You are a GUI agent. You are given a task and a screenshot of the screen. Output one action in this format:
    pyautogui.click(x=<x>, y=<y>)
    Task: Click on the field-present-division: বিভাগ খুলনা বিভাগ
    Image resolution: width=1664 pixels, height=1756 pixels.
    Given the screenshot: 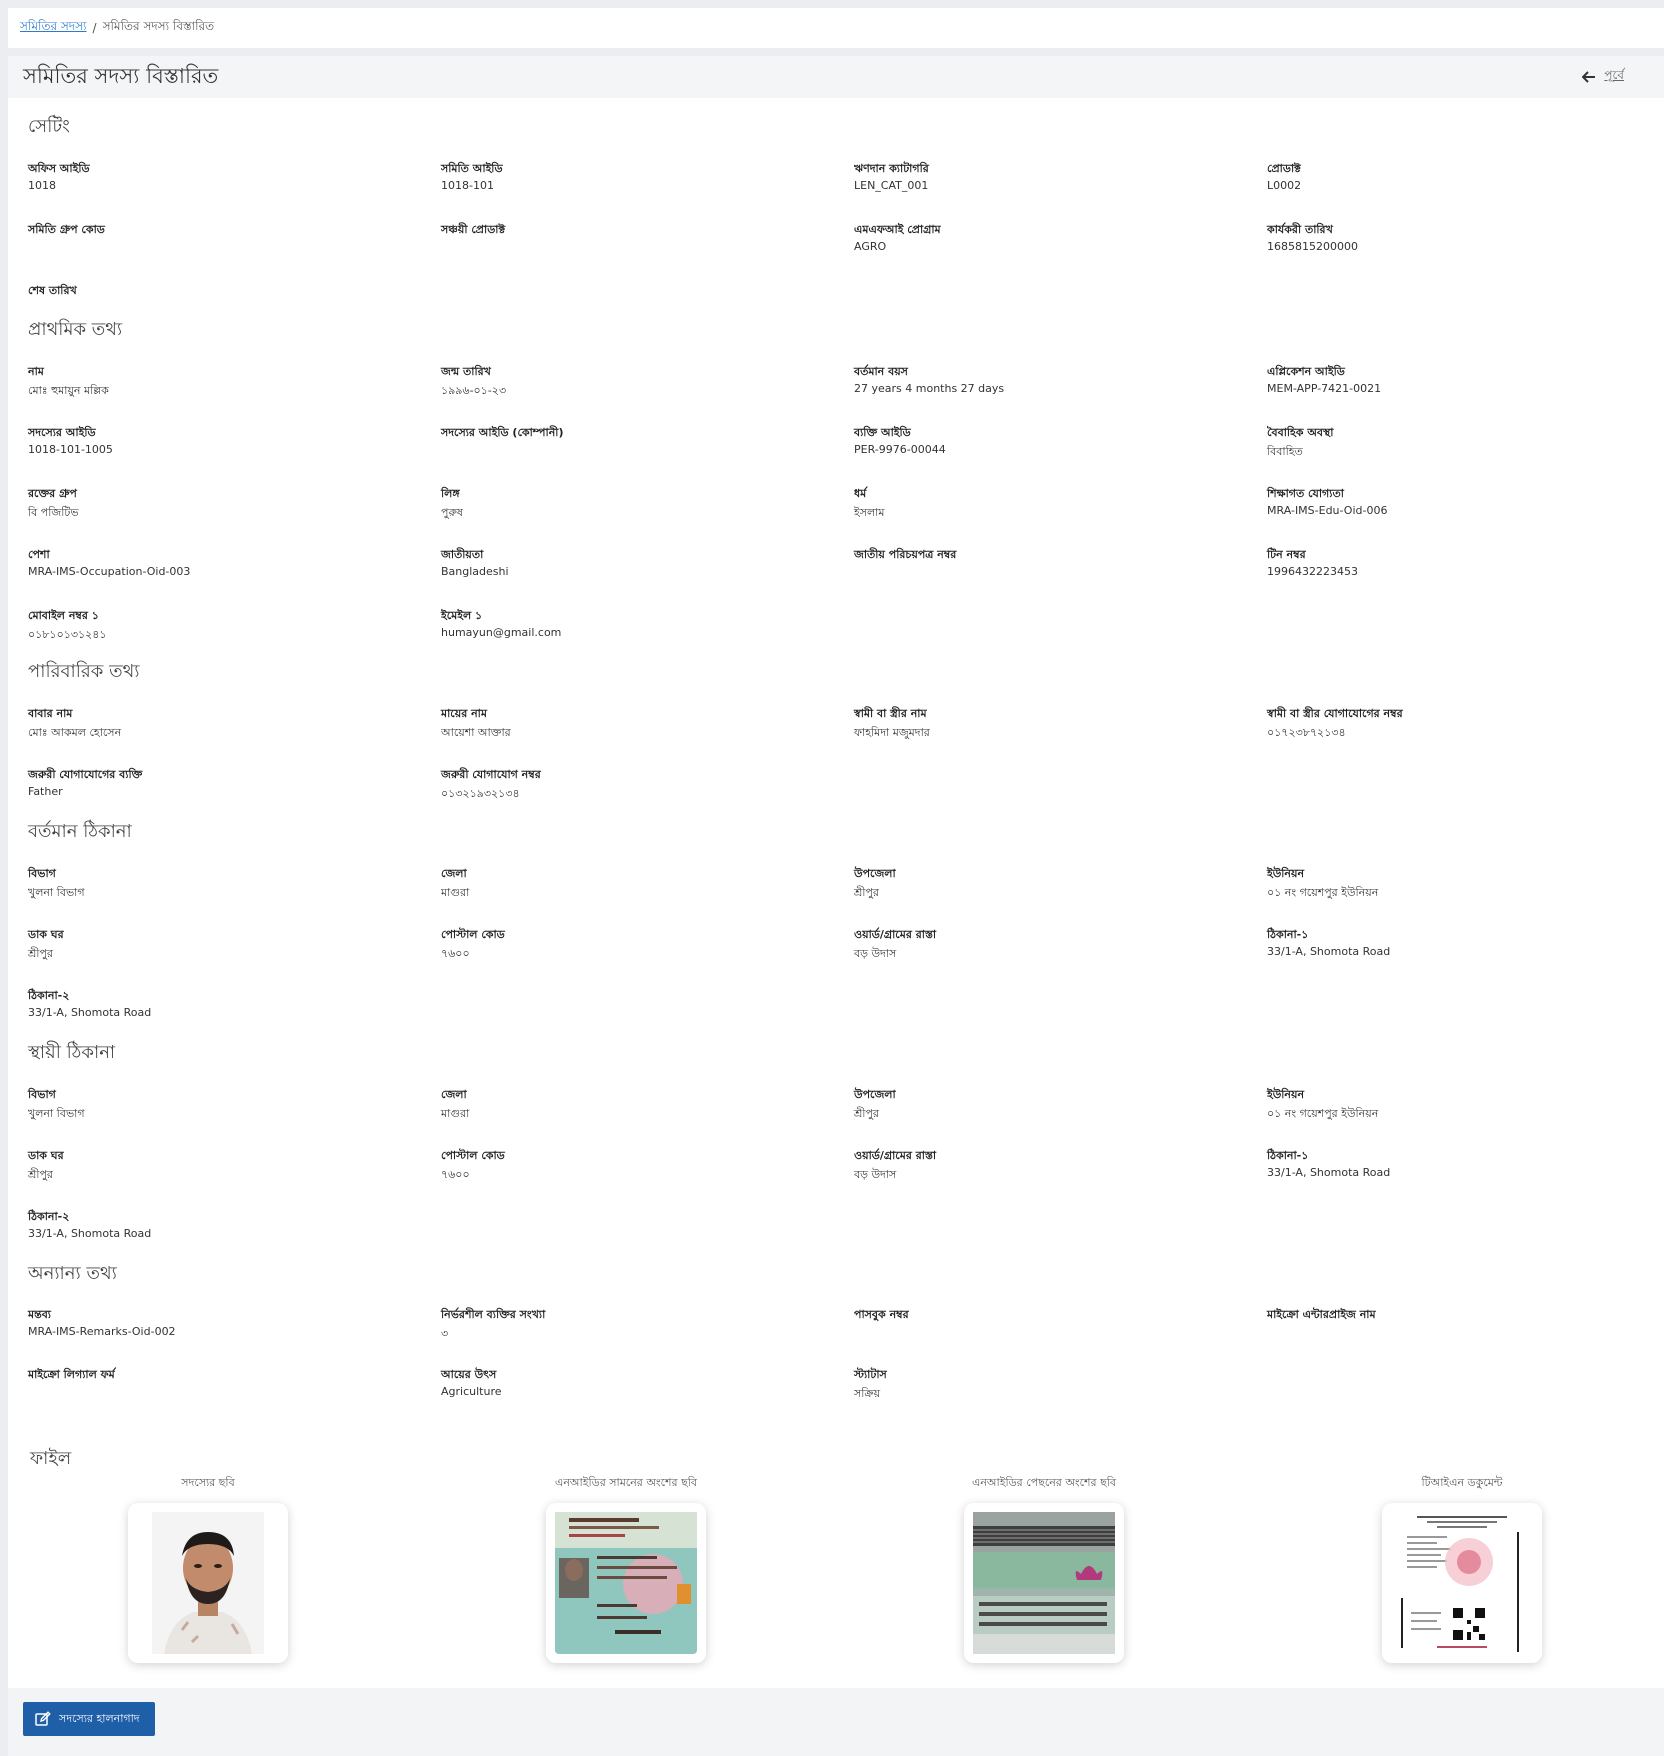 What is the action you would take?
    pyautogui.click(x=56, y=883)
    